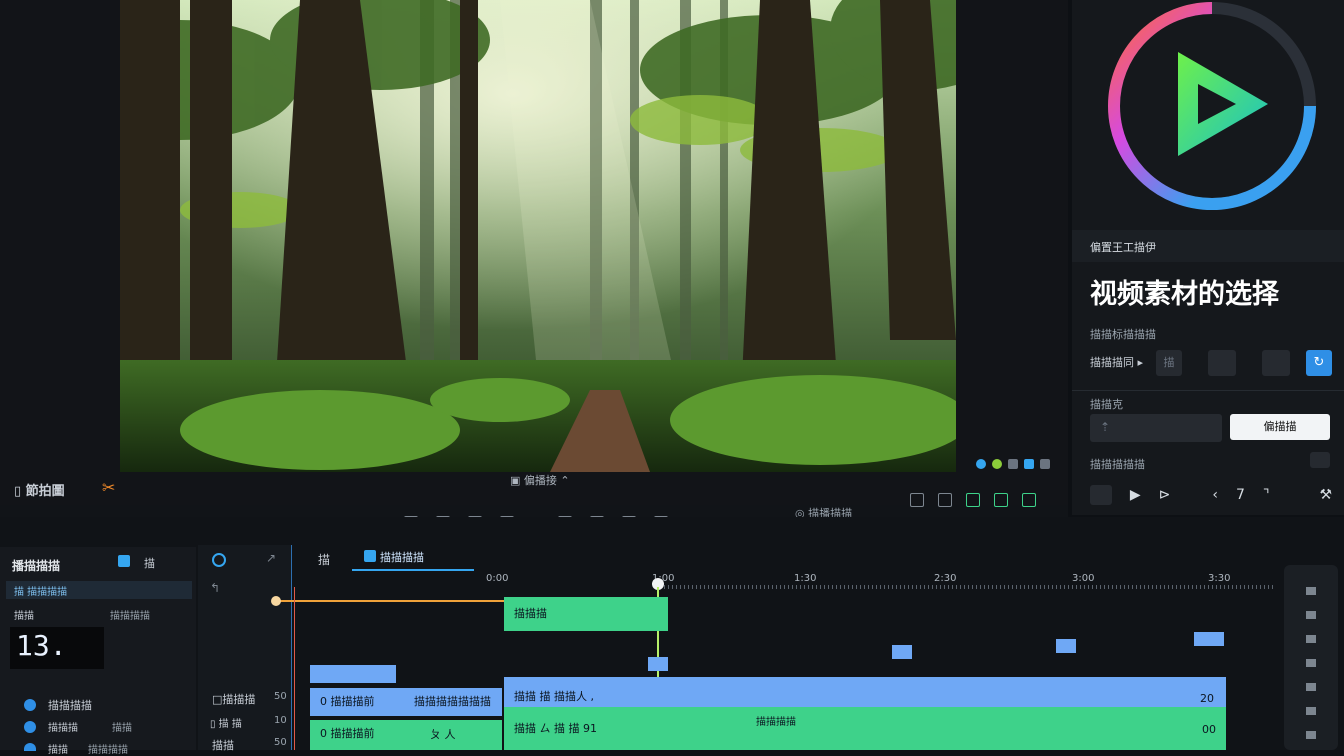  What do you see at coordinates (280, 696) in the screenshot?
I see `track-1-value: 50` at bounding box center [280, 696].